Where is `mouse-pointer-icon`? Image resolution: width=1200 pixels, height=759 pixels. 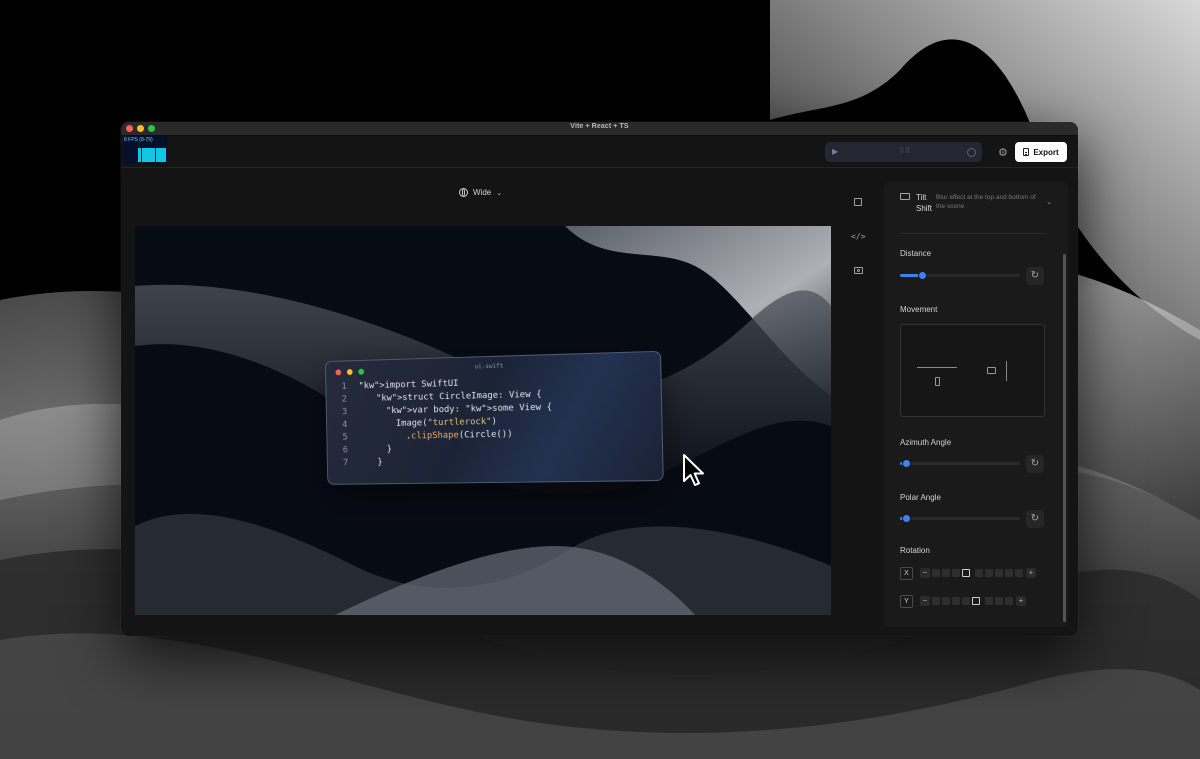 mouse-pointer-icon is located at coordinates (693, 470).